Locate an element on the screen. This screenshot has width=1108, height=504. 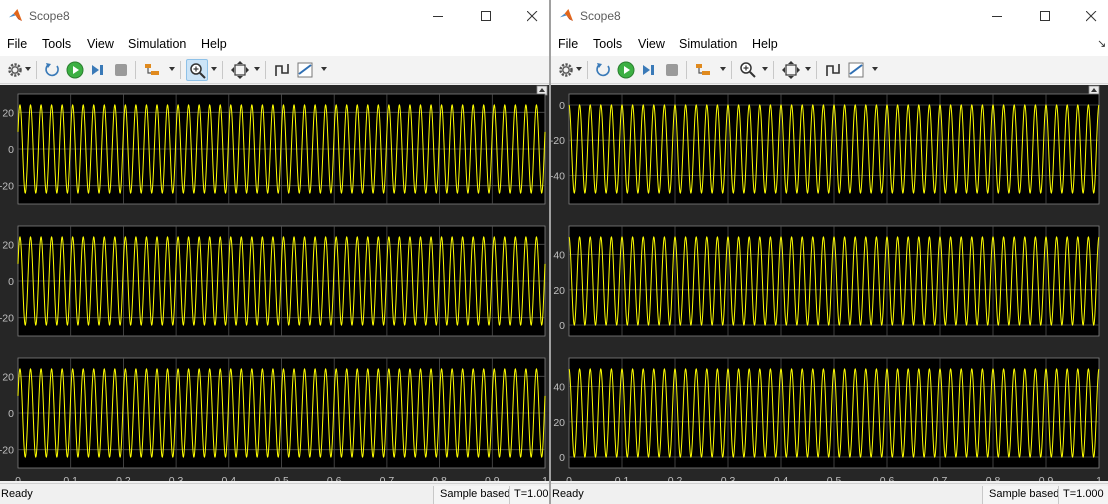
measurements-icon is located at coordinates (856, 70).